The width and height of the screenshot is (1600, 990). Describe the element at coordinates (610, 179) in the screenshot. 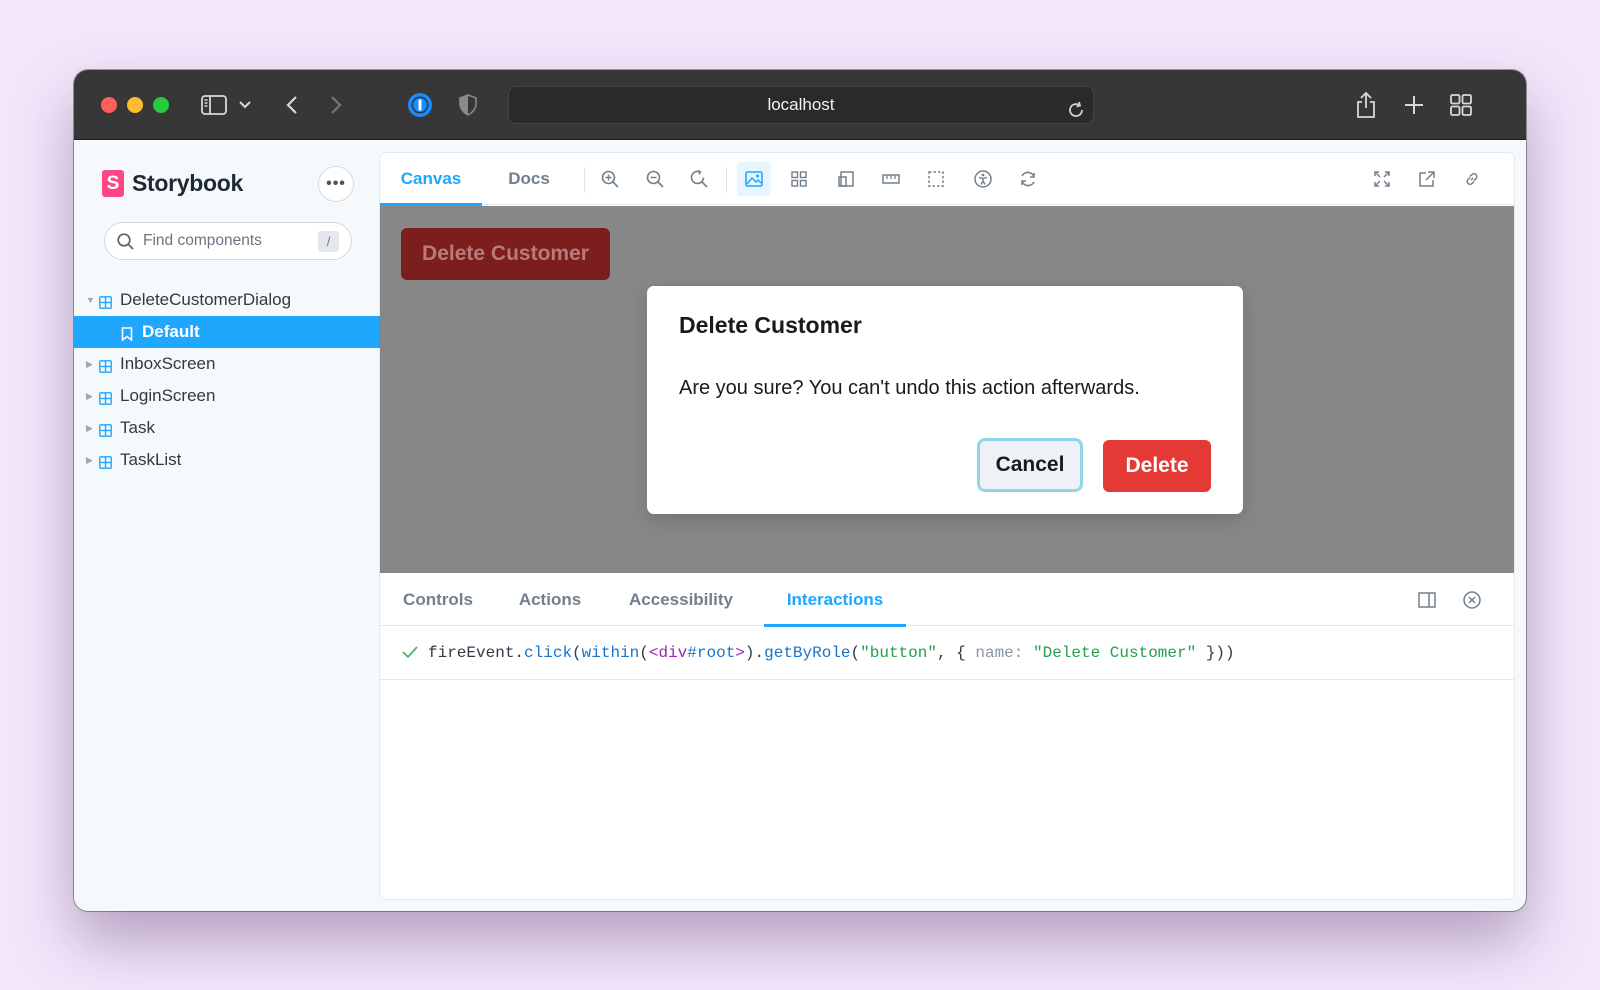

I see `zoom-in-icon` at that location.